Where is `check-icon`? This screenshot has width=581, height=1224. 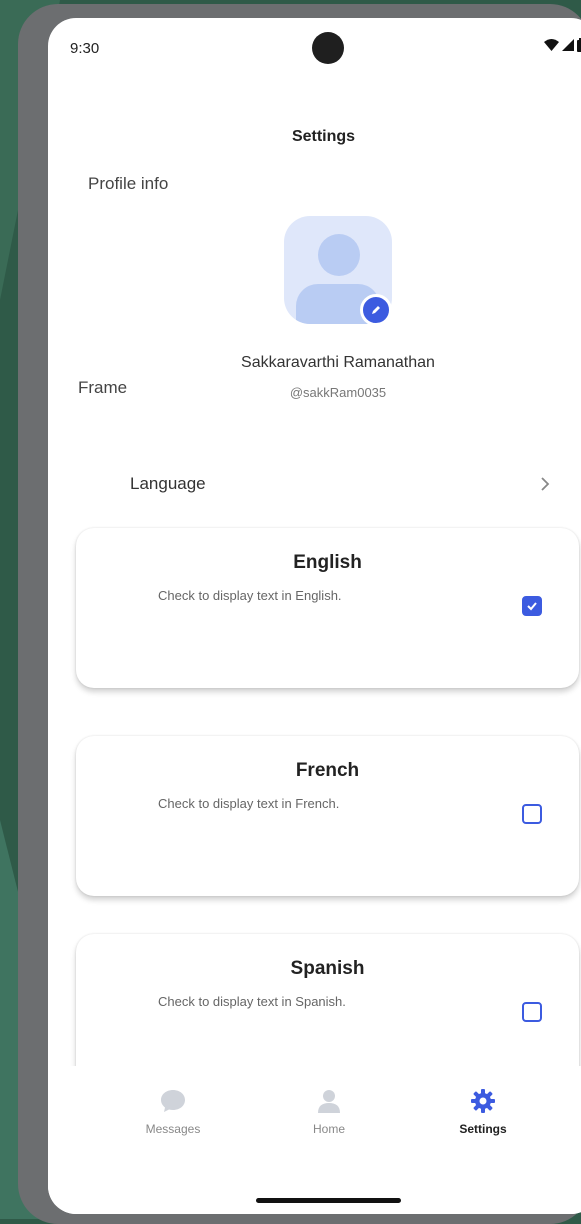
check-icon is located at coordinates (532, 606).